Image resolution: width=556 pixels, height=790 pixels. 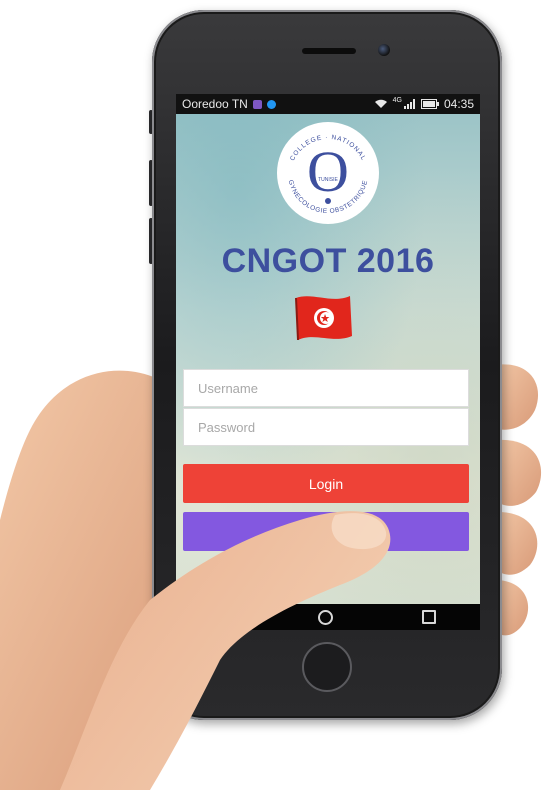 What do you see at coordinates (326, 388) in the screenshot?
I see `username-input: Username` at bounding box center [326, 388].